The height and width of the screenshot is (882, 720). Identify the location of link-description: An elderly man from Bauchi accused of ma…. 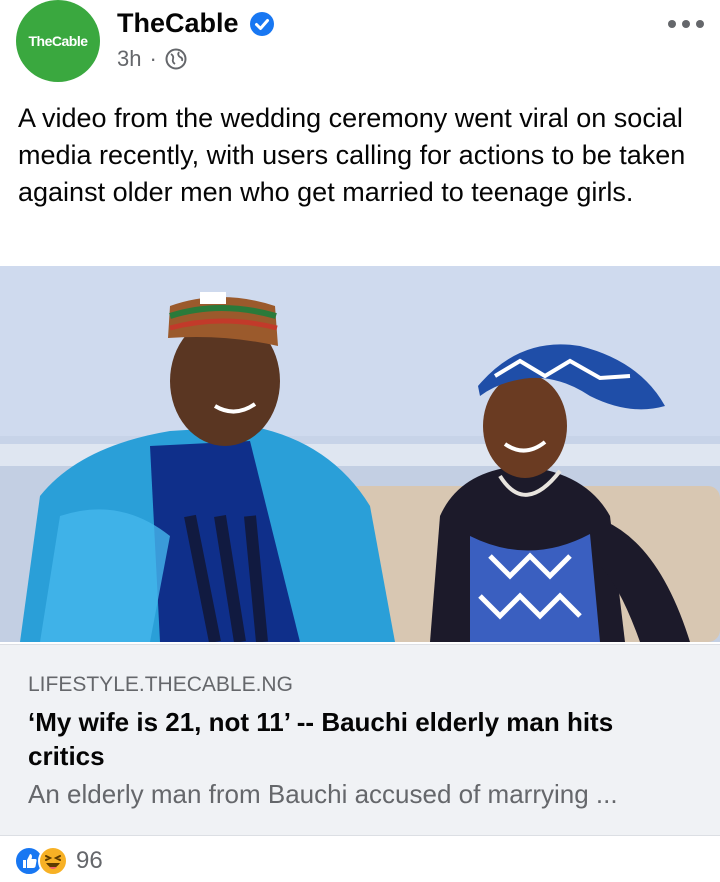
(323, 794).